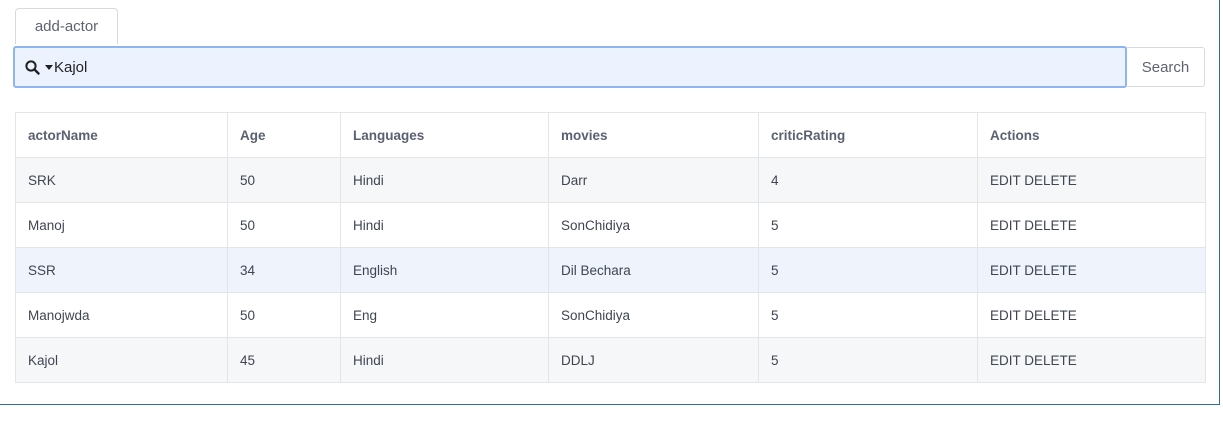 The image size is (1223, 421). Describe the element at coordinates (444, 270) in the screenshot. I see `cell-languages: English` at that location.